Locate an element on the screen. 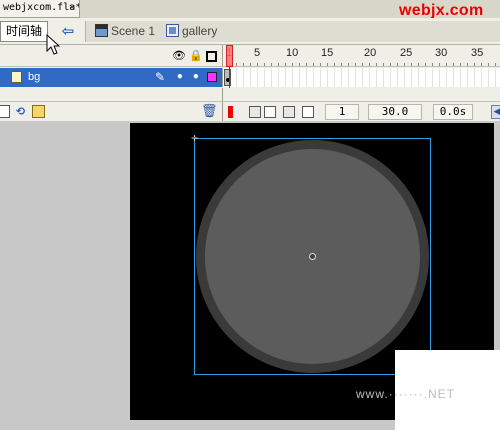 The image size is (500, 430). layer-row: bg ✎ • • is located at coordinates (111, 77).